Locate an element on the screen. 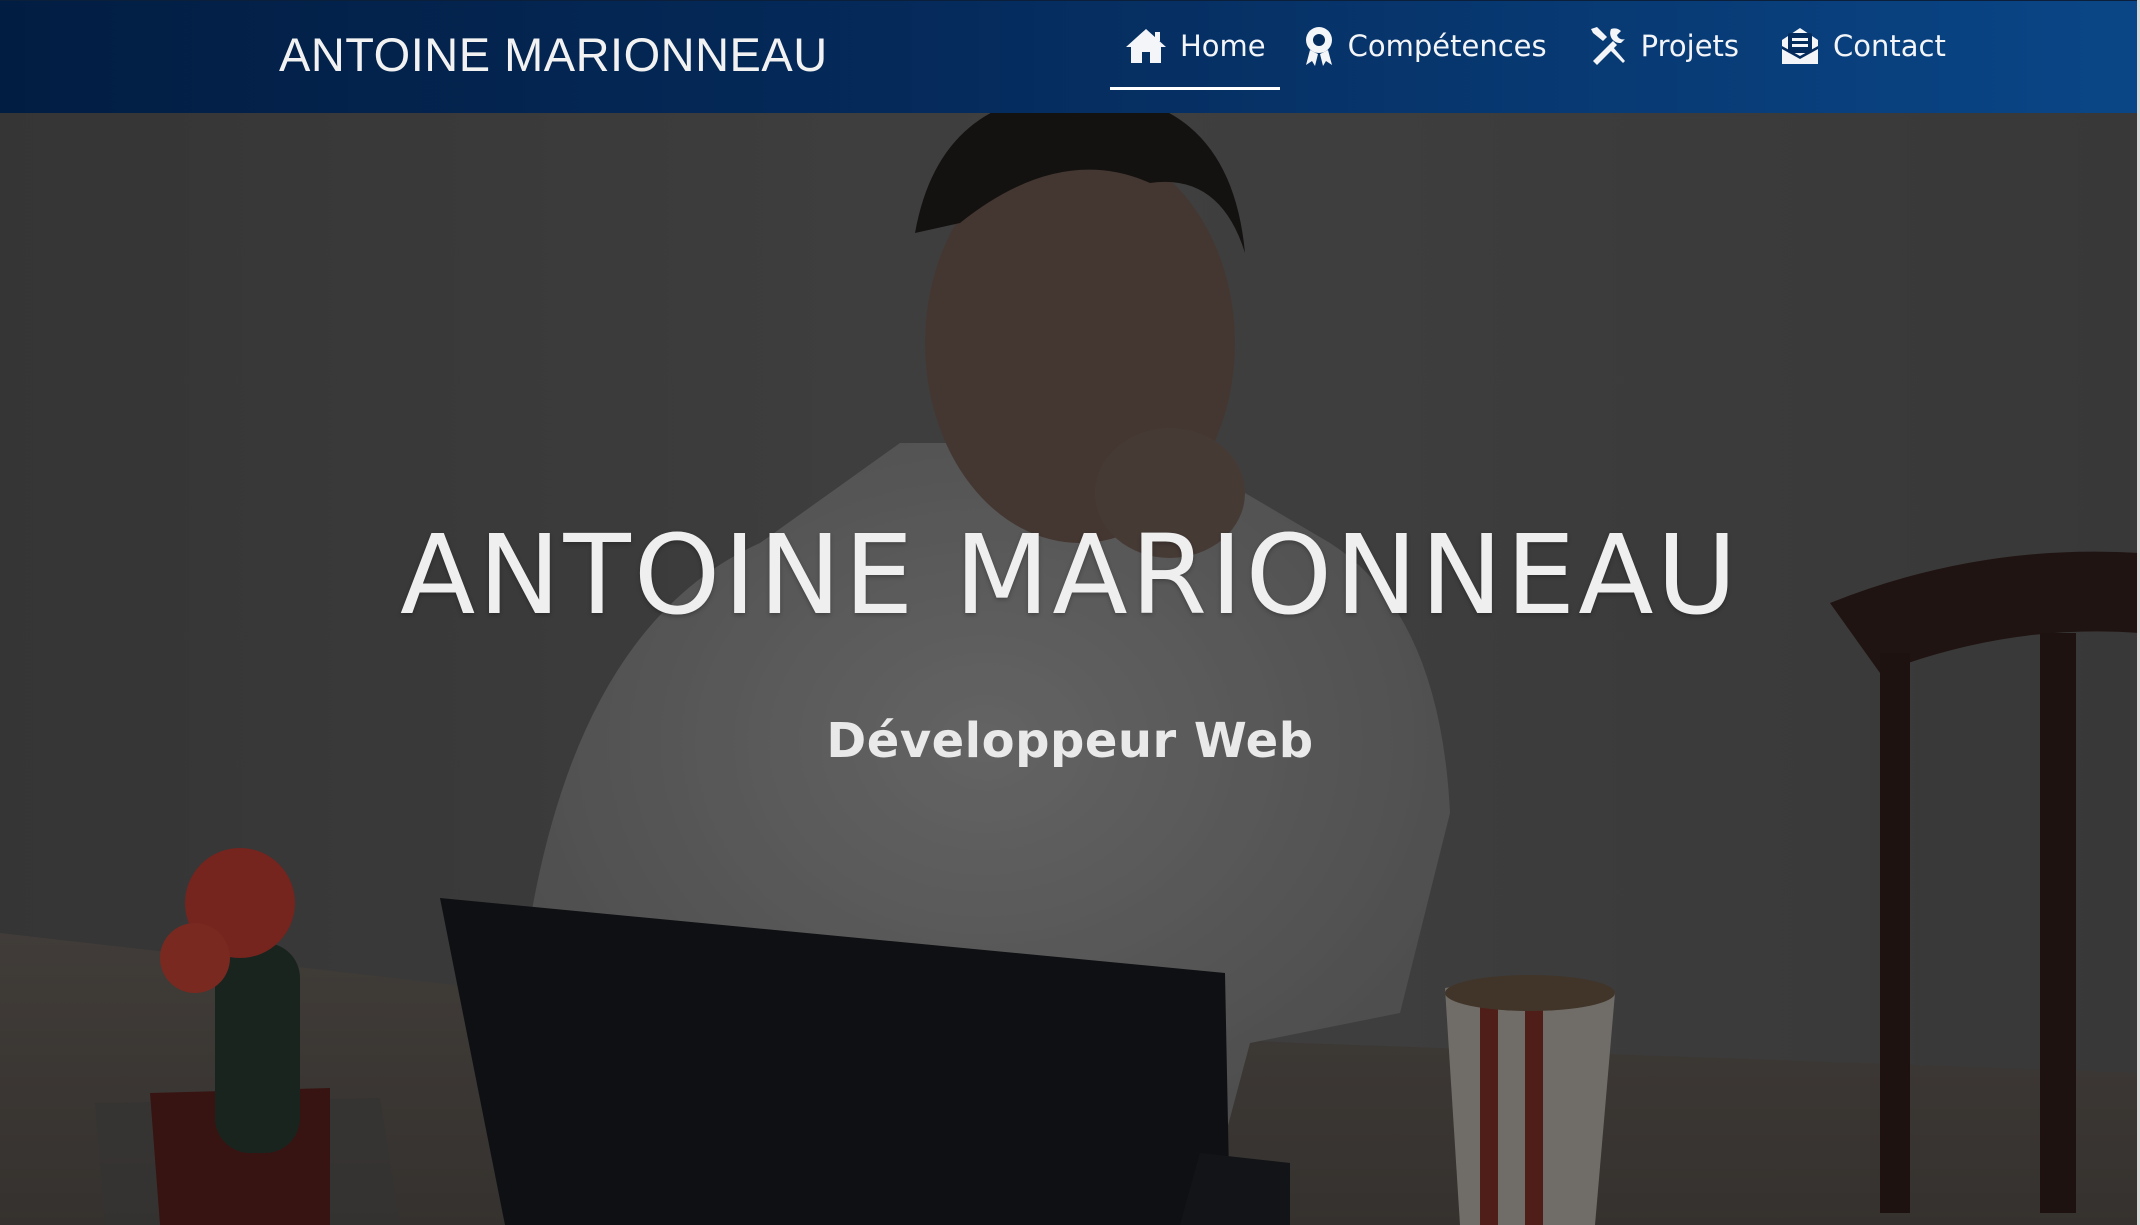  envelope-icon is located at coordinates (1800, 46).